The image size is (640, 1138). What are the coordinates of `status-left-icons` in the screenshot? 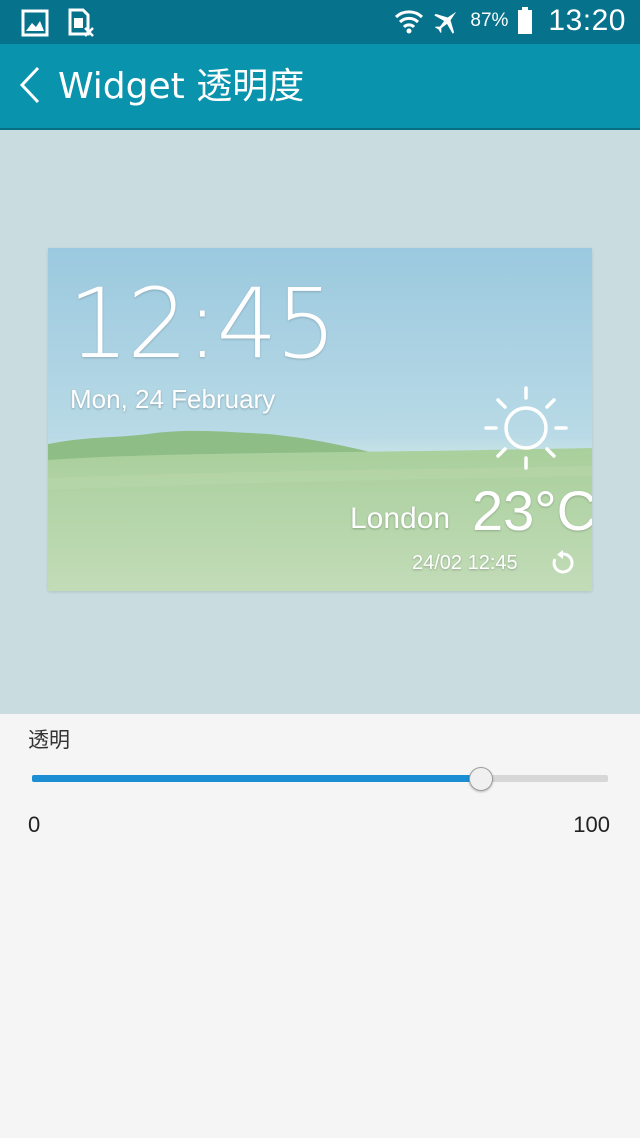 It's located at (58, 23).